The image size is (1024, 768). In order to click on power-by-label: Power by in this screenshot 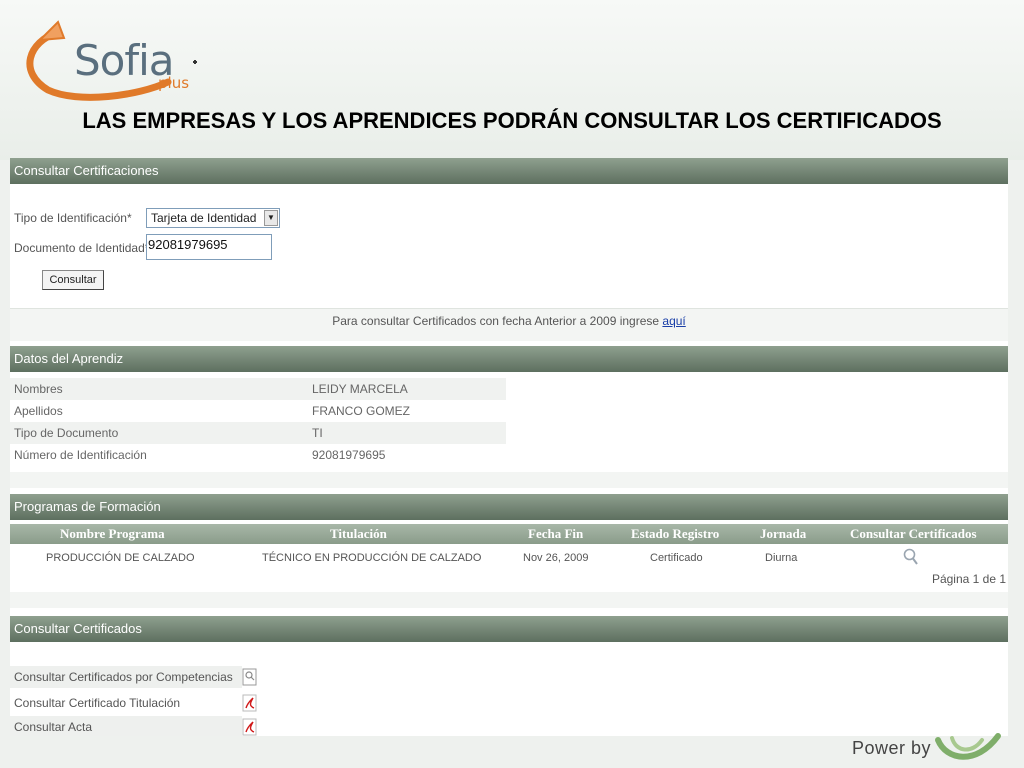, I will do `click(892, 748)`.